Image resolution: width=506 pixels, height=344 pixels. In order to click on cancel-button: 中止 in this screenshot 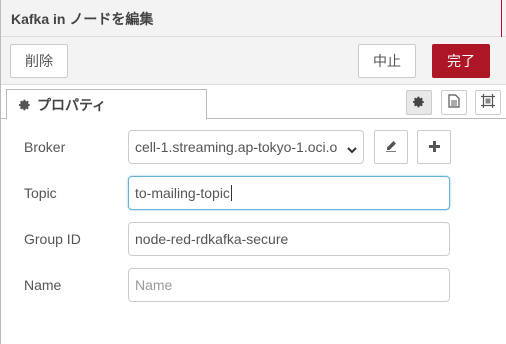, I will do `click(387, 61)`.